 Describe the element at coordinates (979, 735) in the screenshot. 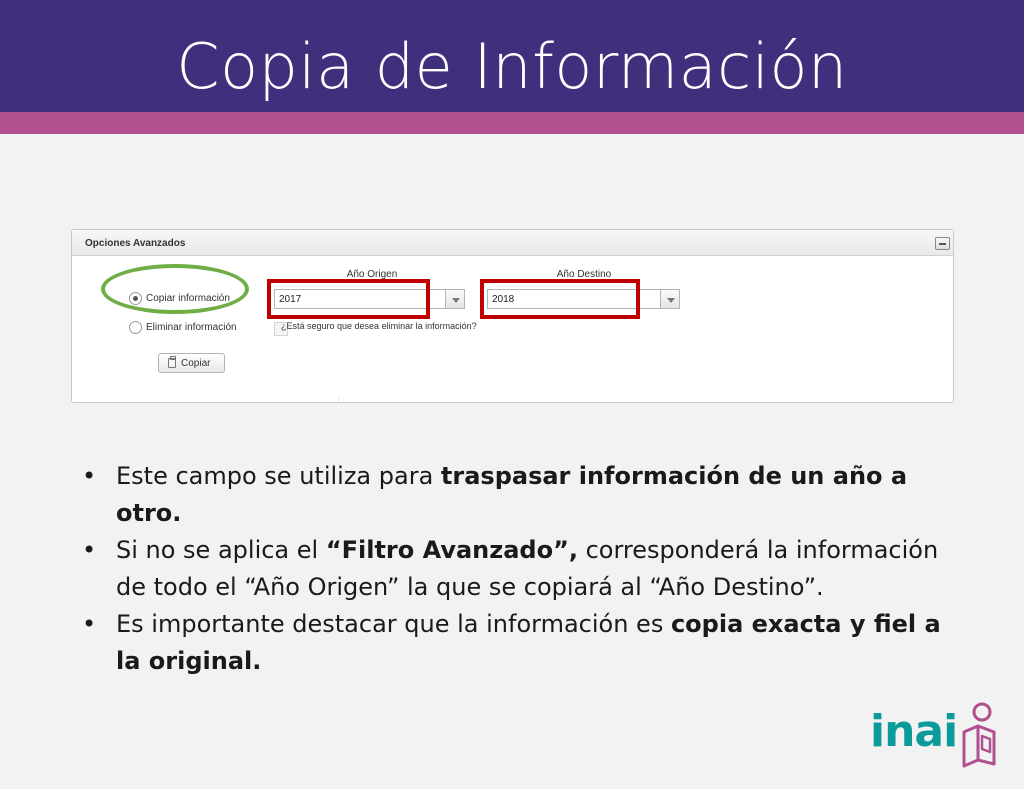

I see `book-person-icon` at that location.